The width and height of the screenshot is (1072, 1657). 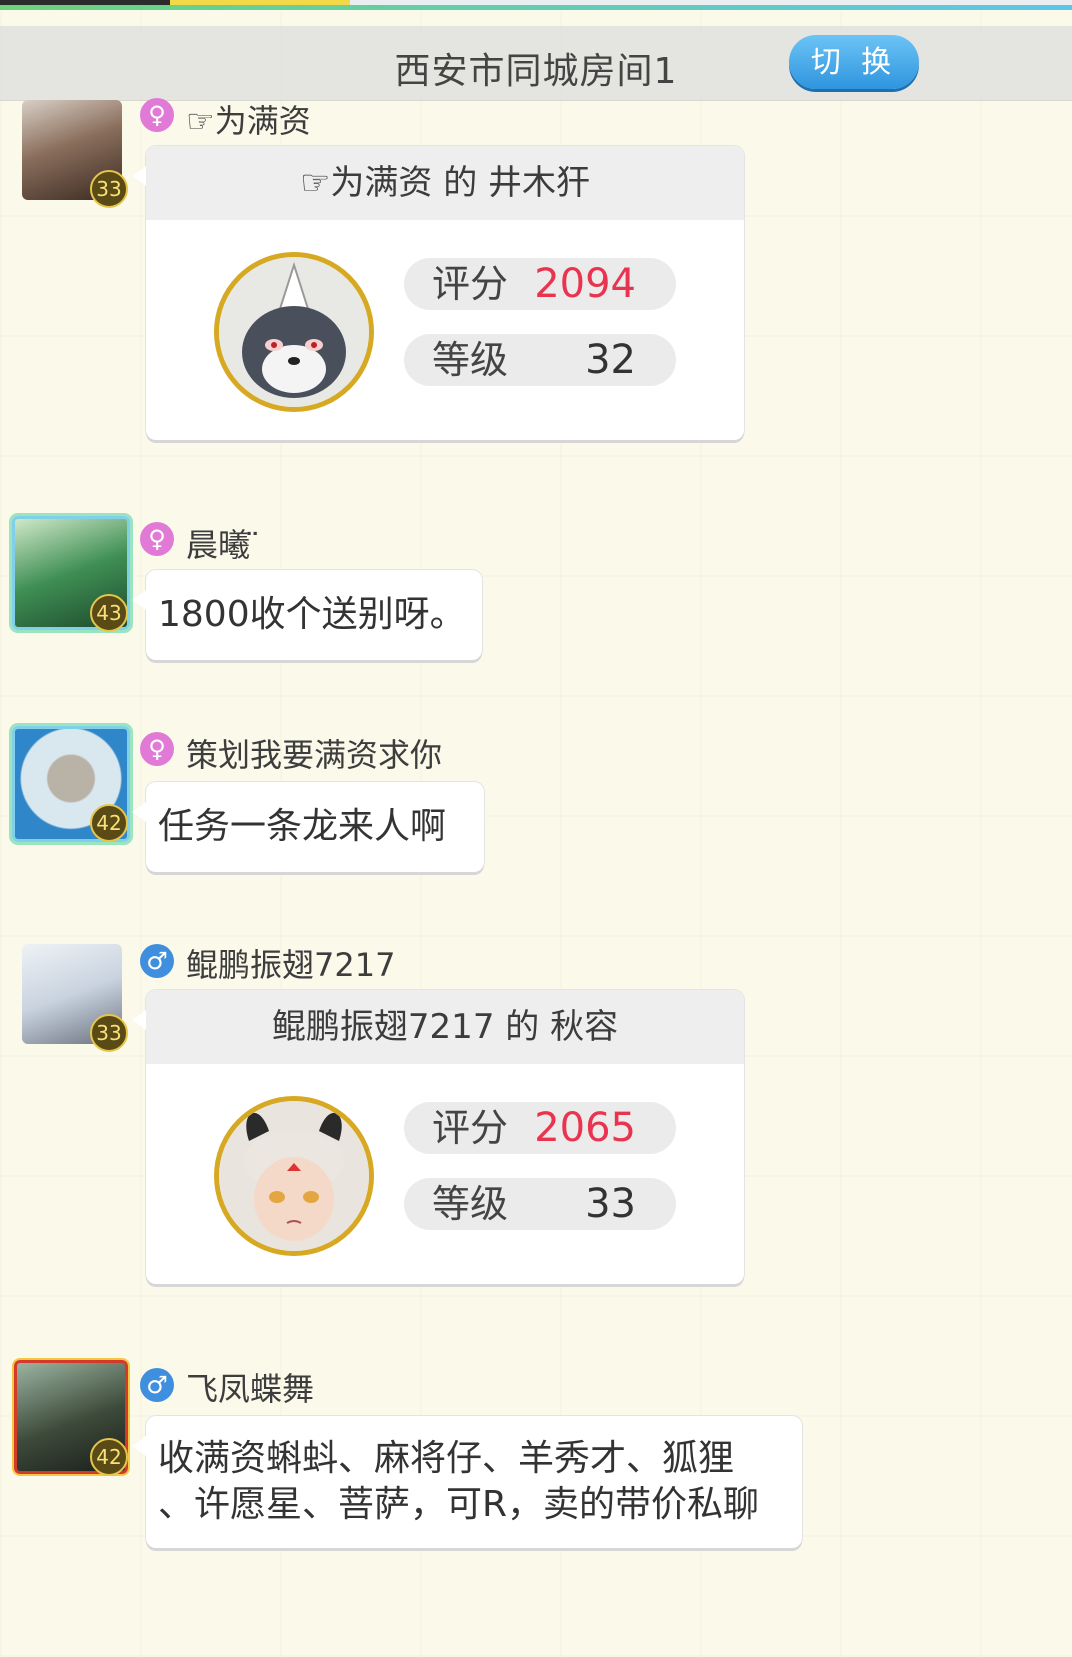 What do you see at coordinates (585, 284) in the screenshot?
I see `score-value: 2094` at bounding box center [585, 284].